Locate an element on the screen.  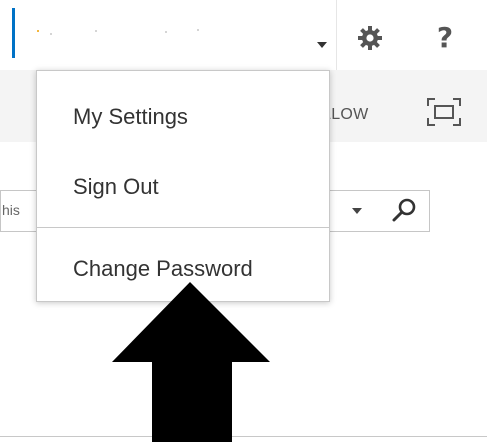
gear-icon is located at coordinates (370, 38).